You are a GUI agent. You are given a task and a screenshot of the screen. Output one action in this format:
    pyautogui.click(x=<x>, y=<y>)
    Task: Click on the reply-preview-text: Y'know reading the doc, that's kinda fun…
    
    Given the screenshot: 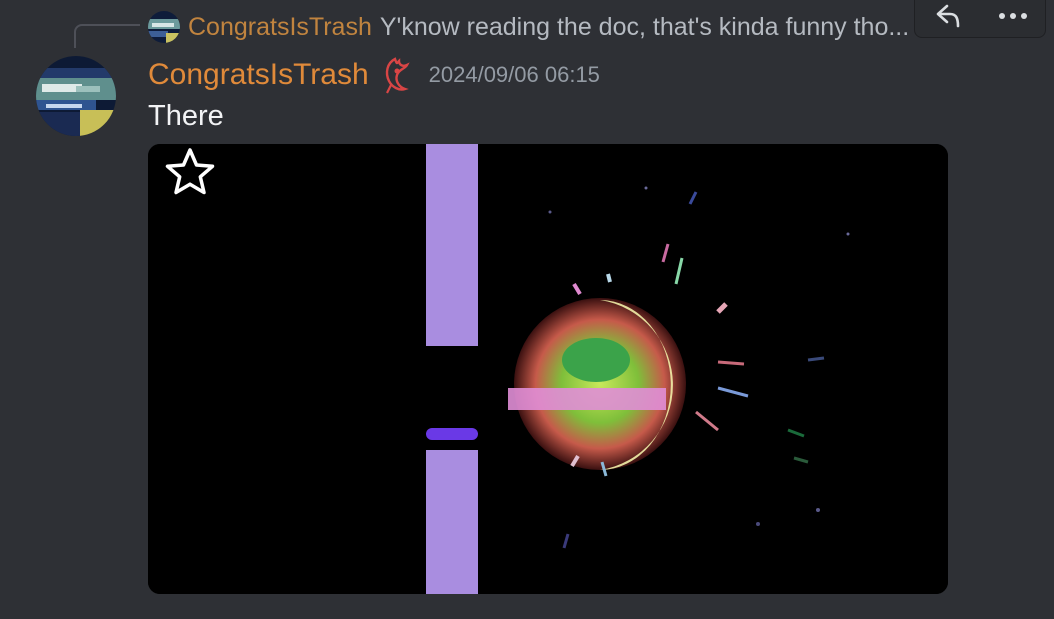 What is the action you would take?
    pyautogui.click(x=644, y=27)
    